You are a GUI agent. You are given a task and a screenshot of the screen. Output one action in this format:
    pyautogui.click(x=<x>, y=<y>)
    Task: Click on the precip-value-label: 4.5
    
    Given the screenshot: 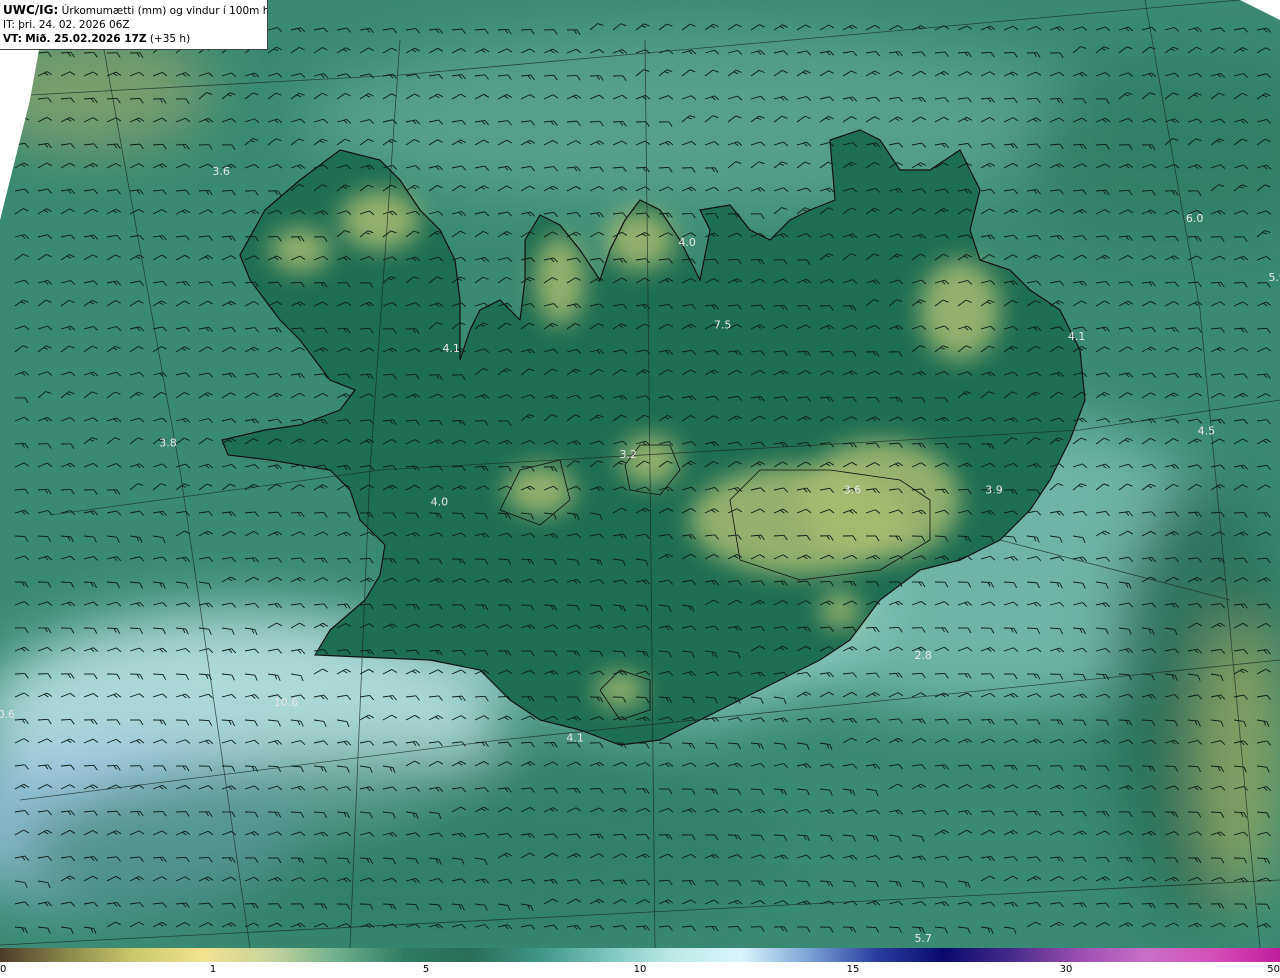 What is the action you would take?
    pyautogui.click(x=1207, y=431)
    